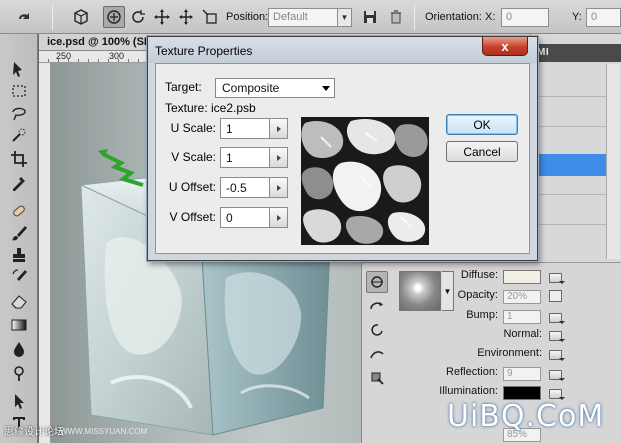 The image size is (621, 443). Describe the element at coordinates (117, 56) in the screenshot. I see `ruler-mark: 300` at that location.